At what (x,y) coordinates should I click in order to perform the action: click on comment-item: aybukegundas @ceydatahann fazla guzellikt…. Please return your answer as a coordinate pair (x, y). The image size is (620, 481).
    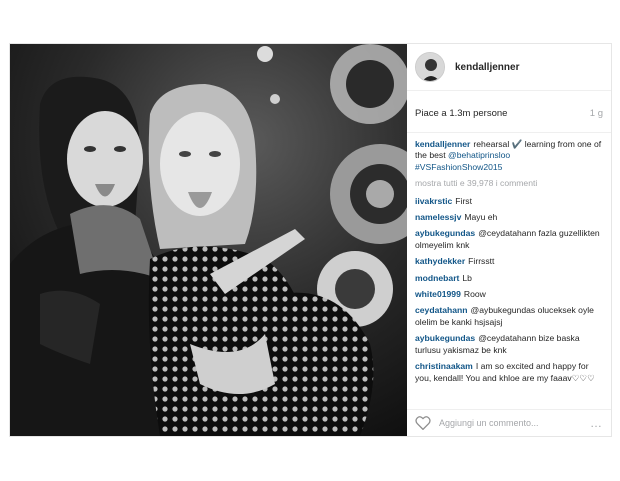
    Looking at the image, I should click on (509, 239).